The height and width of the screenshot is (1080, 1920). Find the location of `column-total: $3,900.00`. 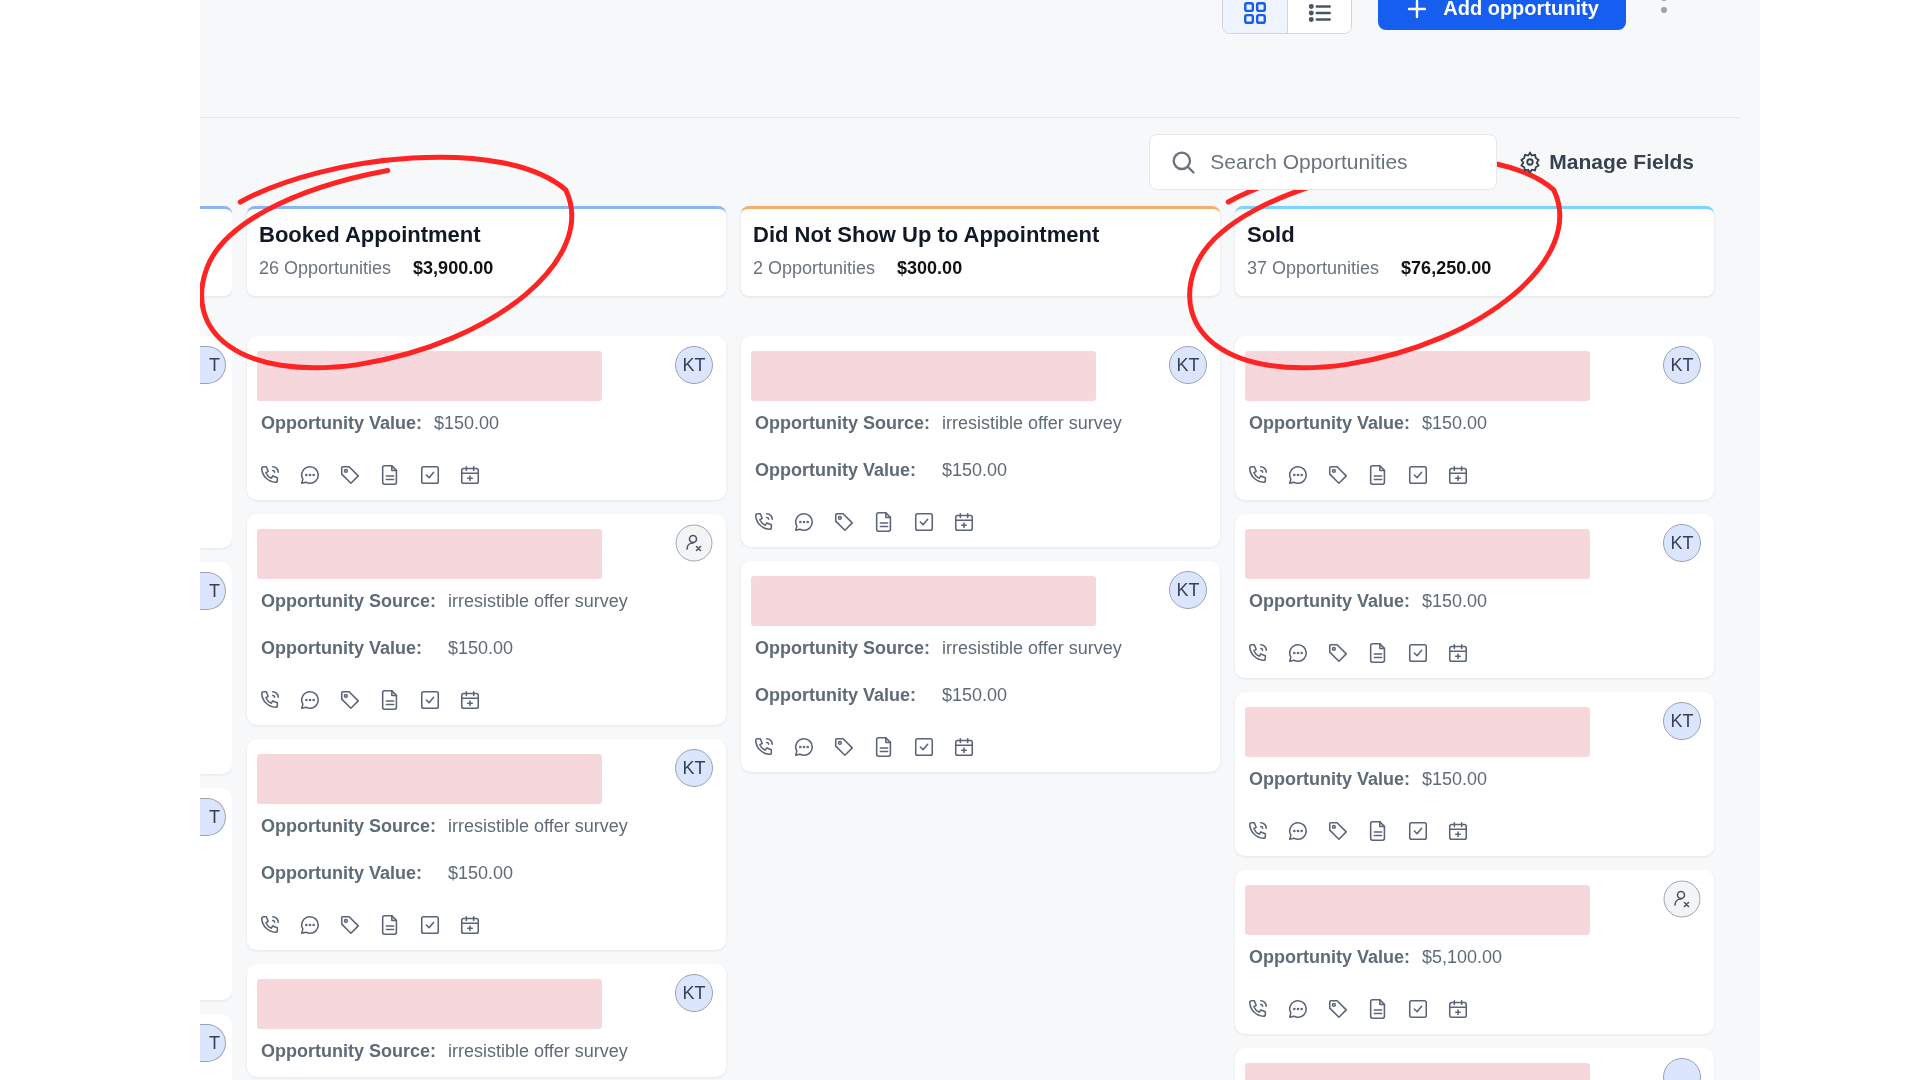

column-total: $3,900.00 is located at coordinates (453, 268).